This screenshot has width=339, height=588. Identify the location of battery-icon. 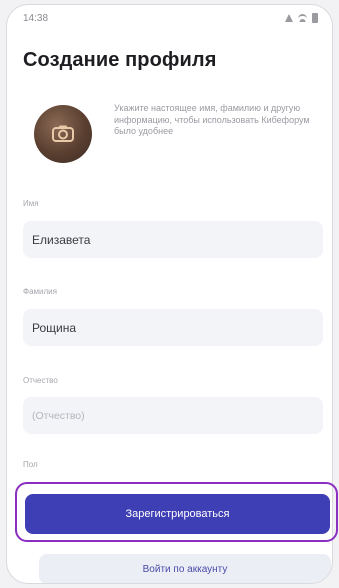
(315, 18).